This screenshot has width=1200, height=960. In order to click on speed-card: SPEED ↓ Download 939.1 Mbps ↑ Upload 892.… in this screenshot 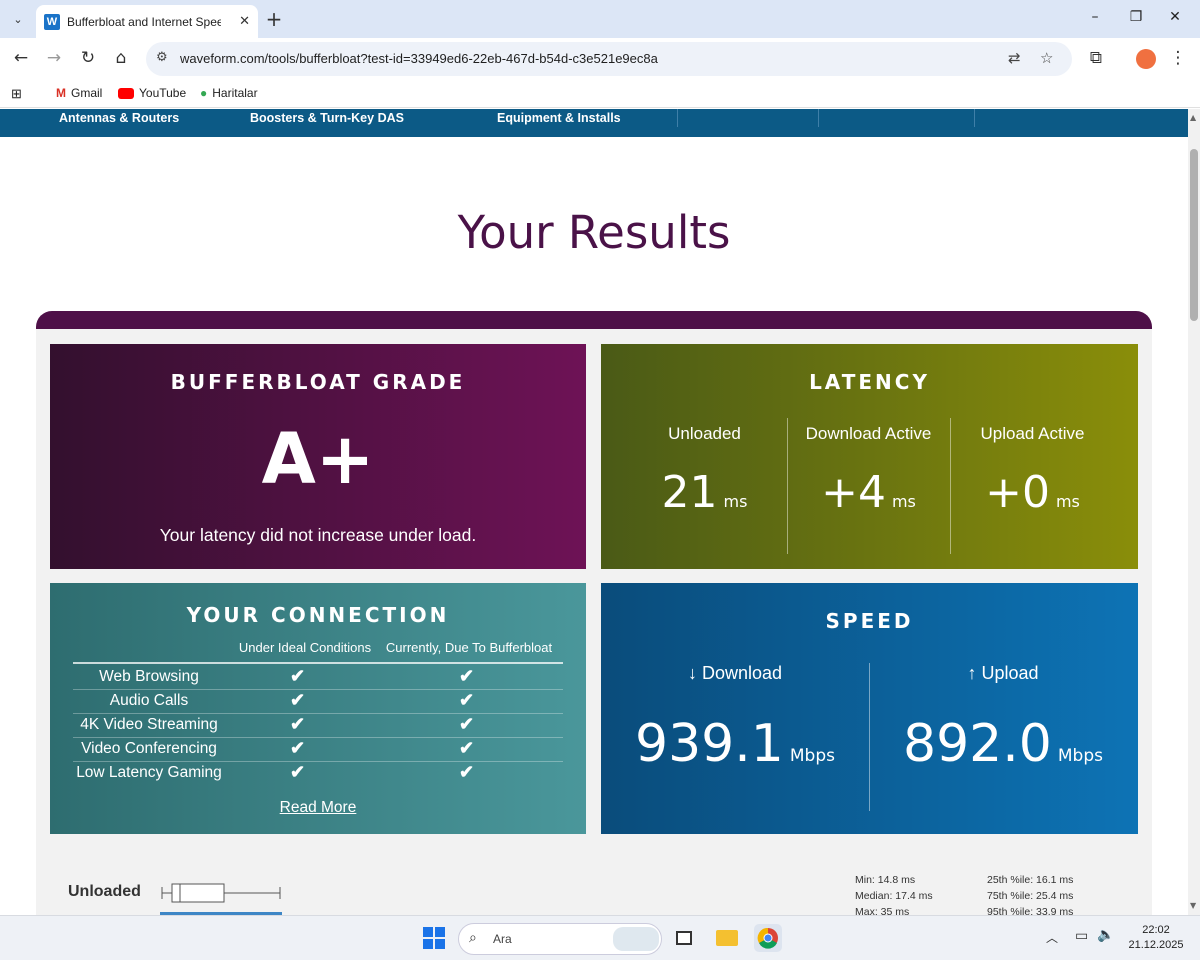, I will do `click(869, 708)`.